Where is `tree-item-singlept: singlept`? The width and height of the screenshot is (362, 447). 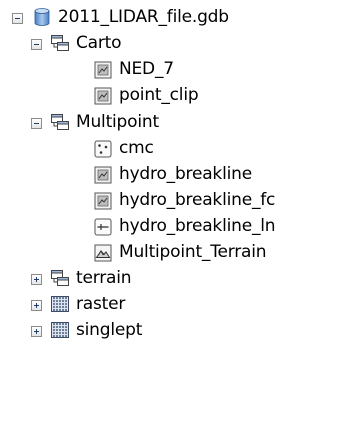 tree-item-singlept: singlept is located at coordinates (181, 332).